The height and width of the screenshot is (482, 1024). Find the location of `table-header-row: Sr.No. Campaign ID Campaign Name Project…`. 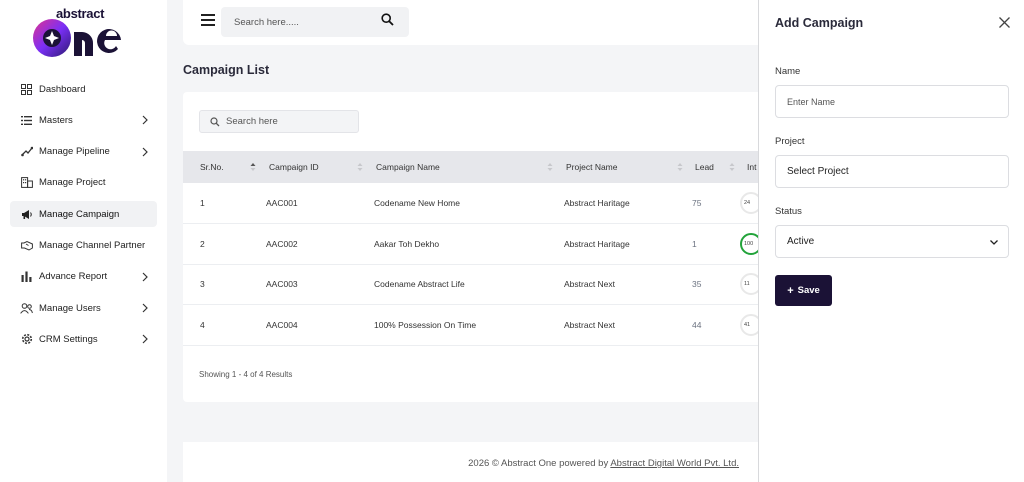

table-header-row: Sr.No. Campaign ID Campaign Name Project… is located at coordinates (483, 167).